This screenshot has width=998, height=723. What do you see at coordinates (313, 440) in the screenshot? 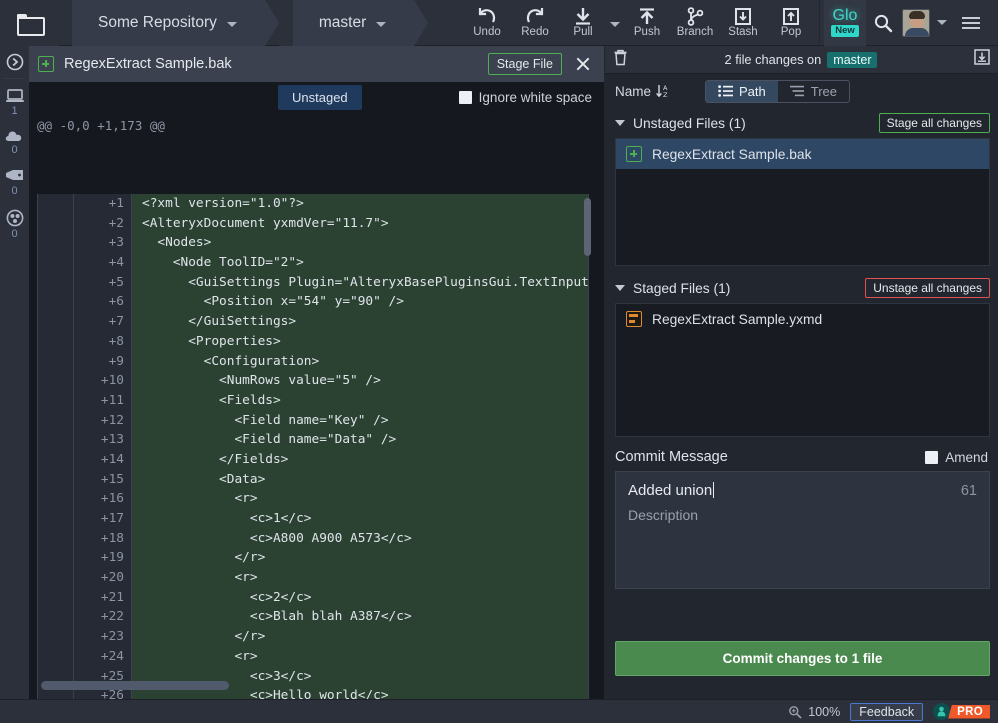
I see `diff-line: +13 <Field name="Data" />` at bounding box center [313, 440].